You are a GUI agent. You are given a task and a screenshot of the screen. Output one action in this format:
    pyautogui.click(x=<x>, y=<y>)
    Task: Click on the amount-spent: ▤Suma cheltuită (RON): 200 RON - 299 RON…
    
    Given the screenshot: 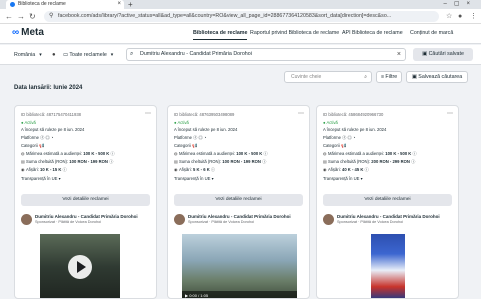 What is the action you would take?
    pyautogui.click(x=369, y=161)
    